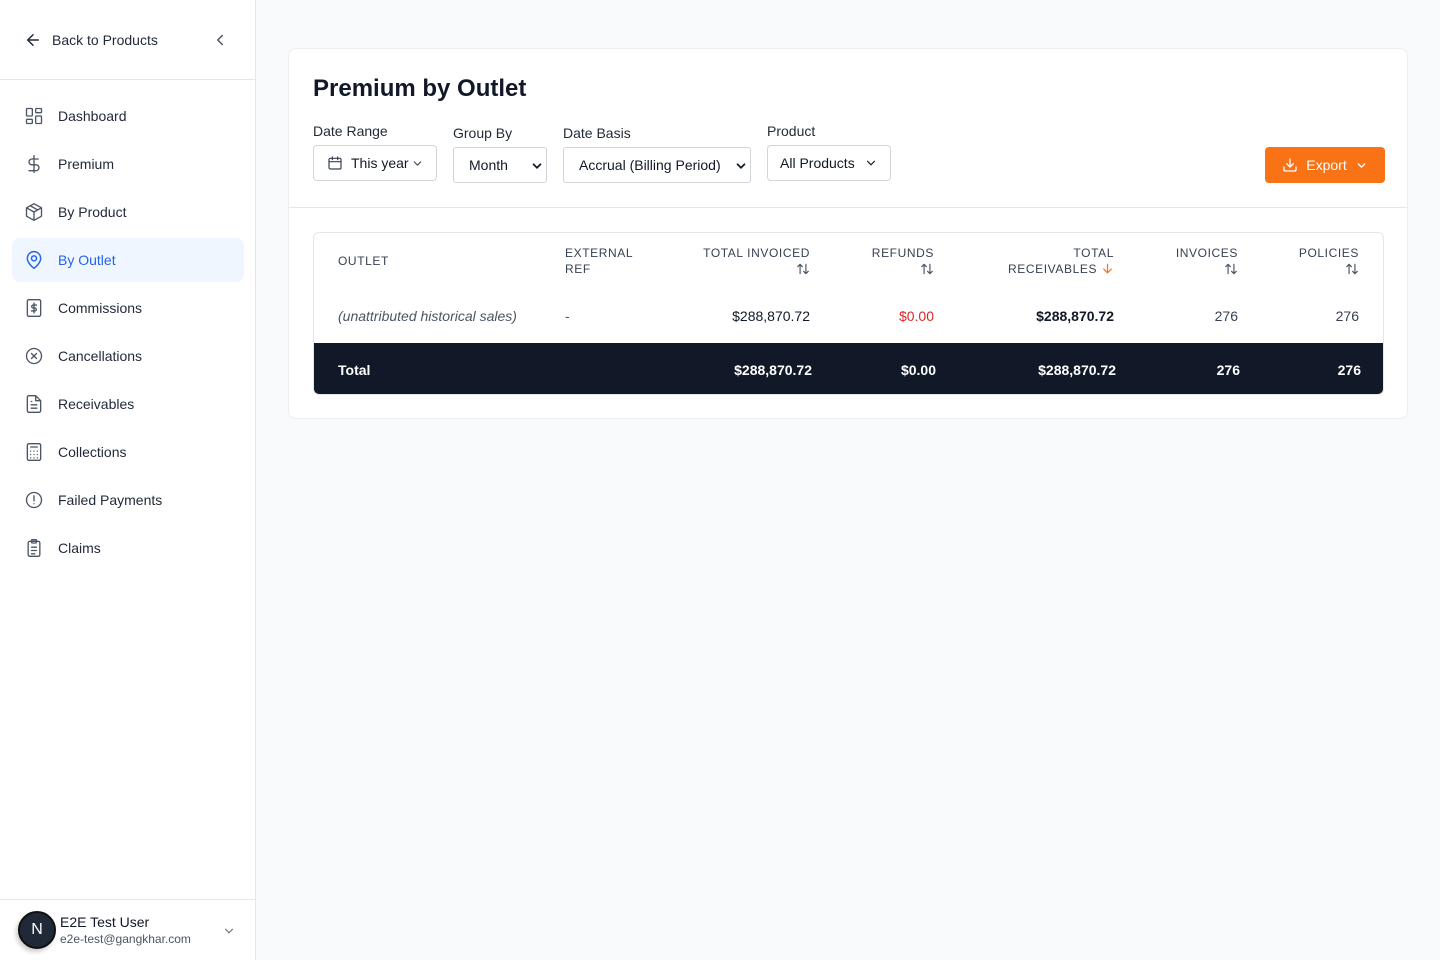 This screenshot has width=1440, height=960. What do you see at coordinates (128, 164) in the screenshot?
I see `sidebar-item-premium: Premium` at bounding box center [128, 164].